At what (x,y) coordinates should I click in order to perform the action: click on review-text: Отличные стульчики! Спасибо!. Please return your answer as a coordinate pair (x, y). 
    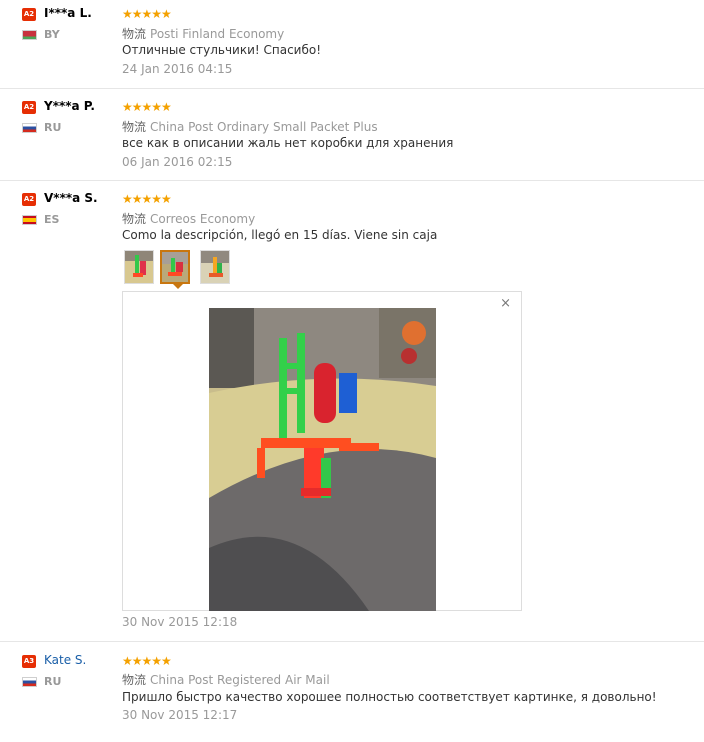
    Looking at the image, I should click on (222, 50).